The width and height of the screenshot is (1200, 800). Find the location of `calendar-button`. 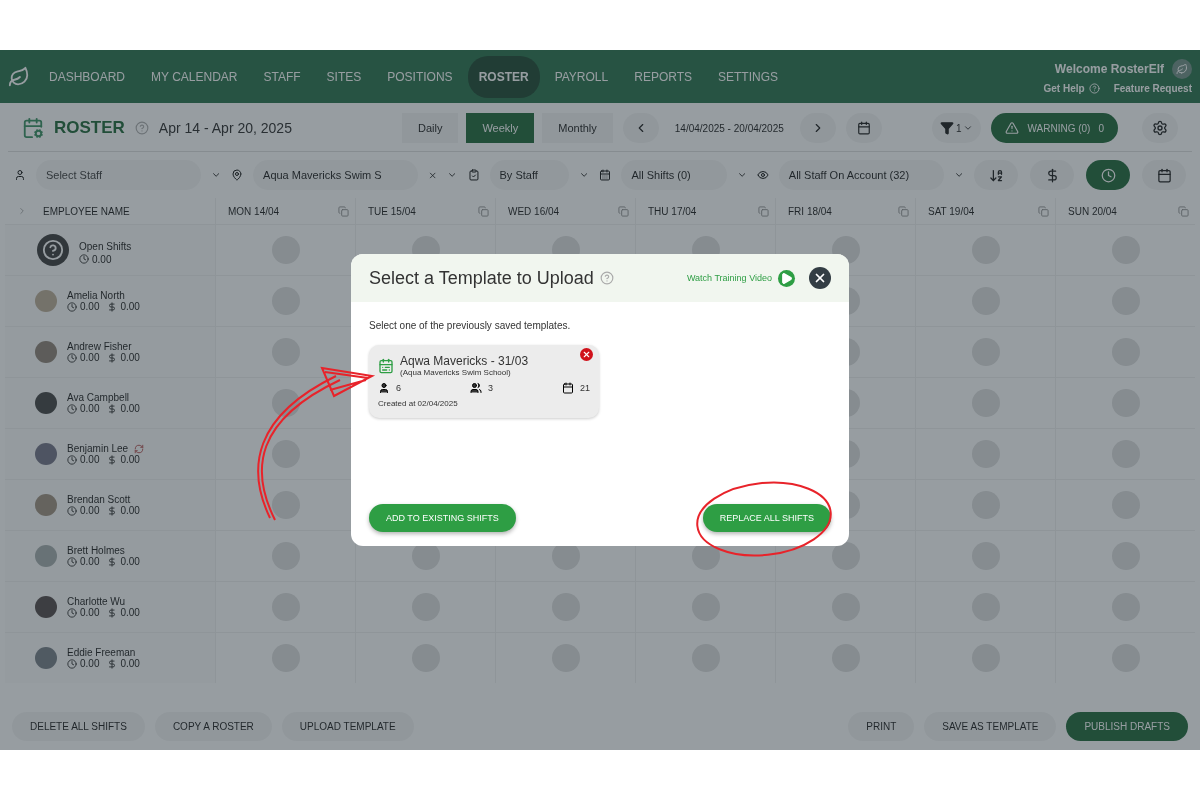

calendar-button is located at coordinates (863, 128).